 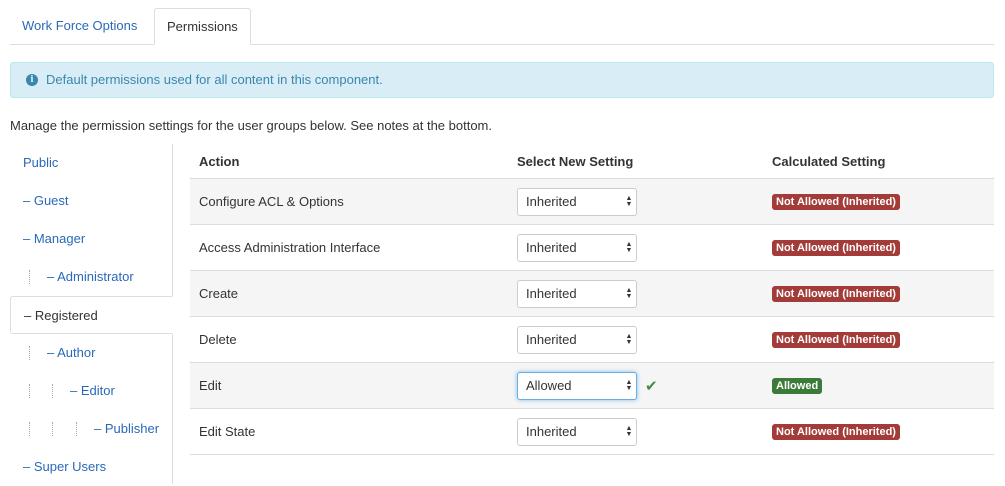 I want to click on tab-permissions: Permissions, so click(x=202, y=26).